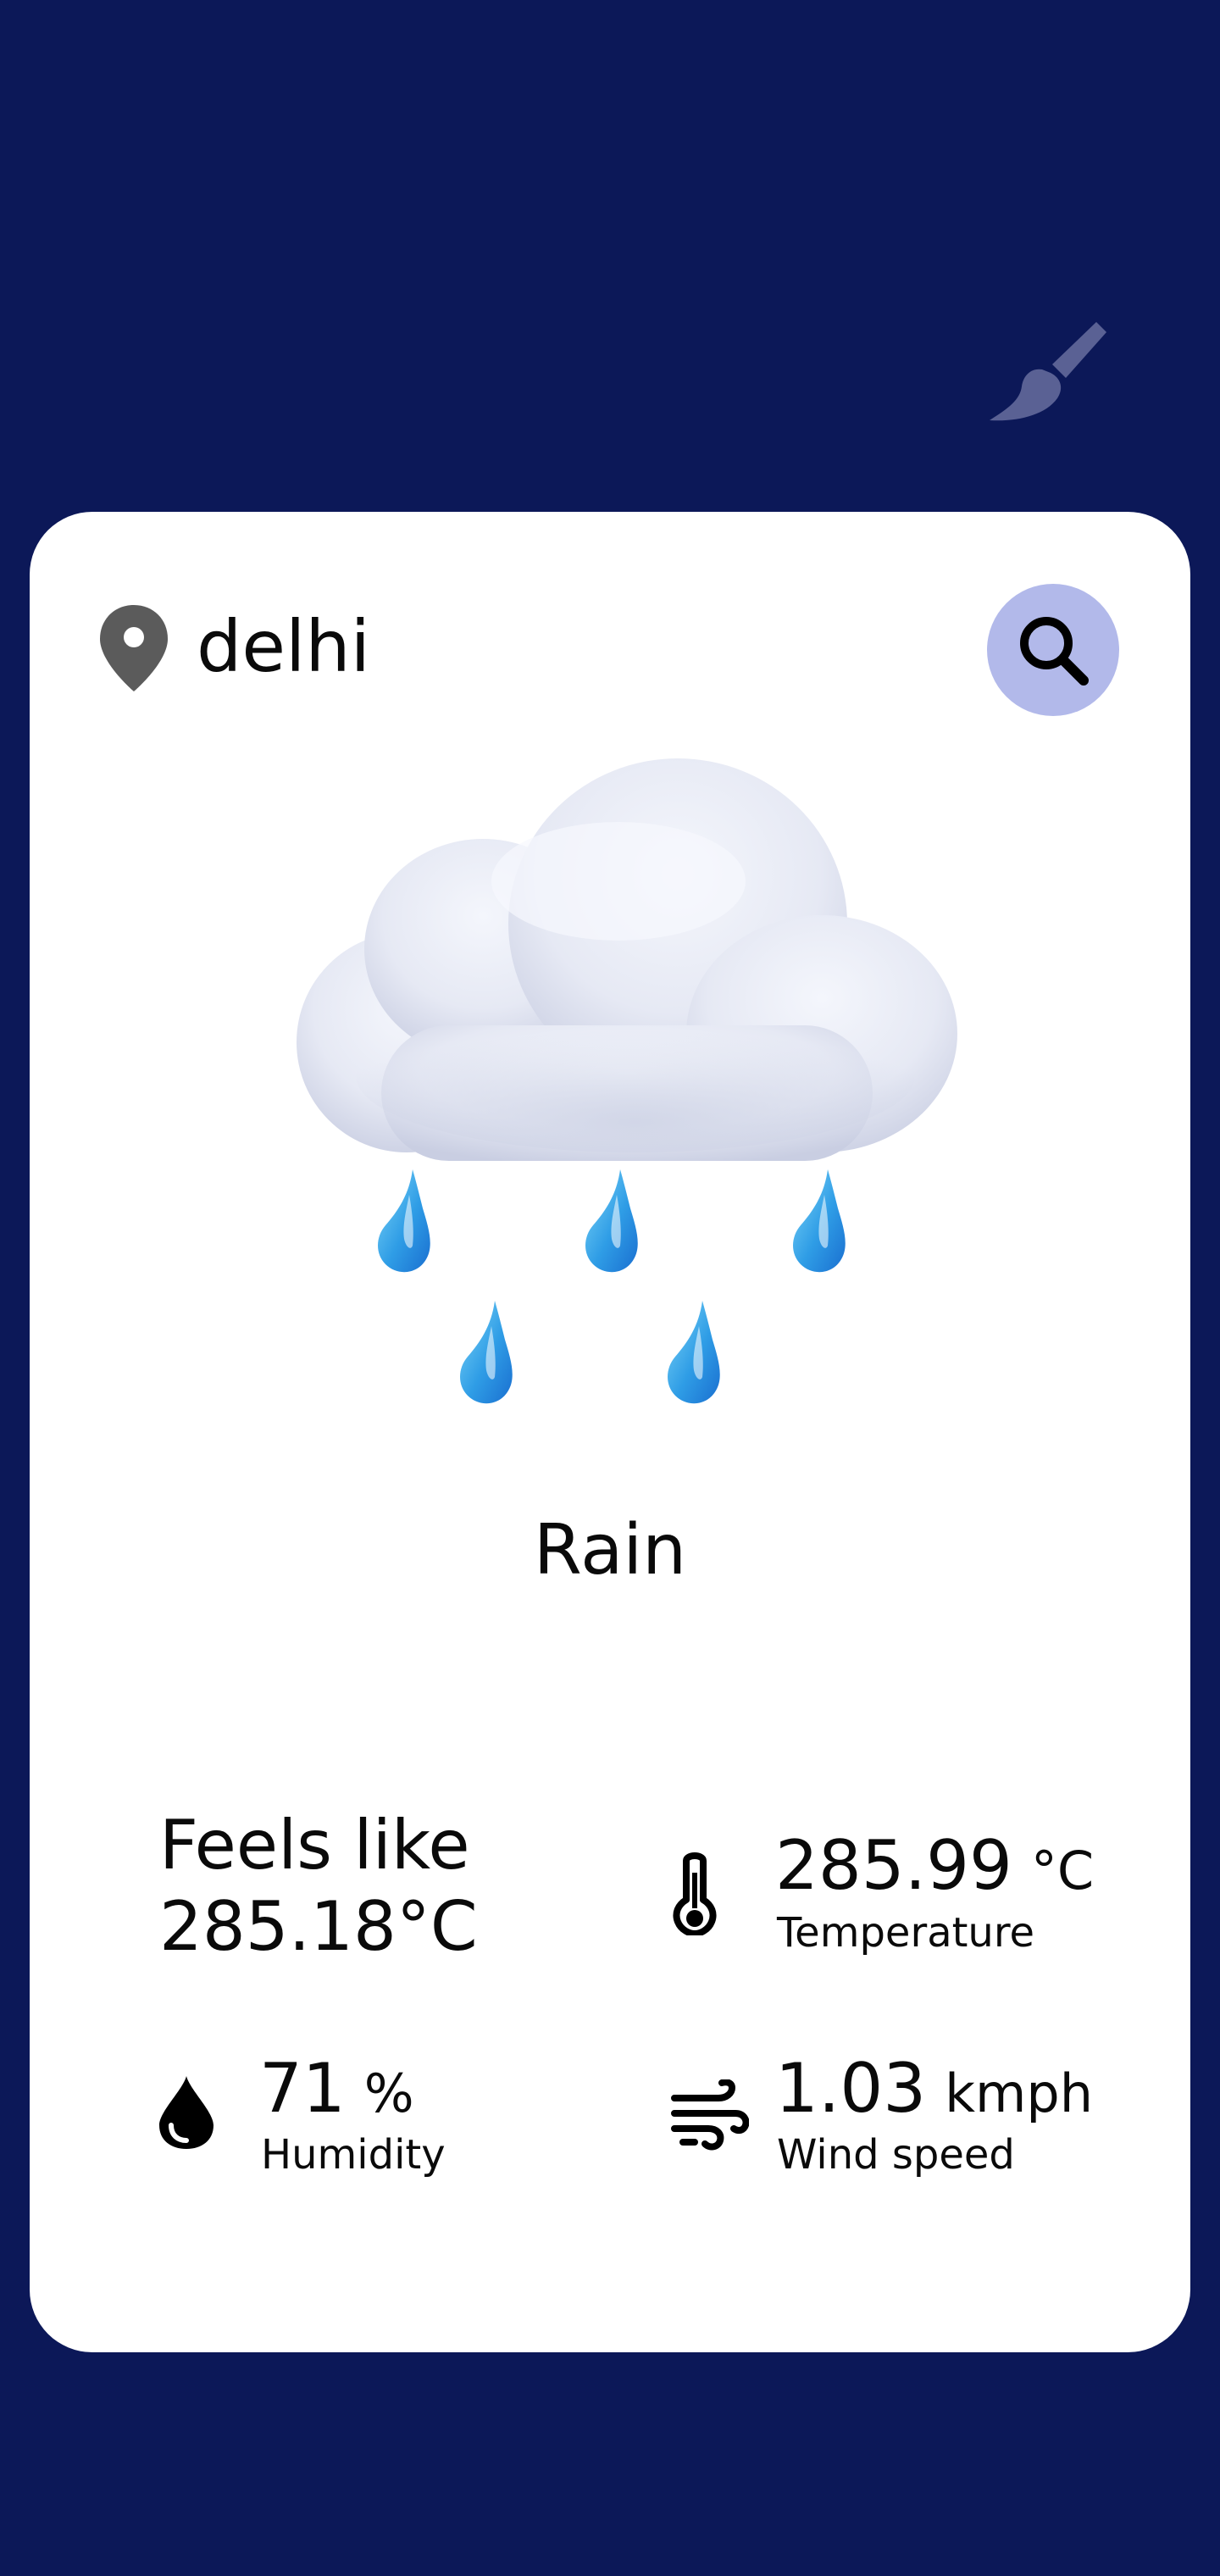  What do you see at coordinates (133, 648) in the screenshot?
I see `map-pin-icon` at bounding box center [133, 648].